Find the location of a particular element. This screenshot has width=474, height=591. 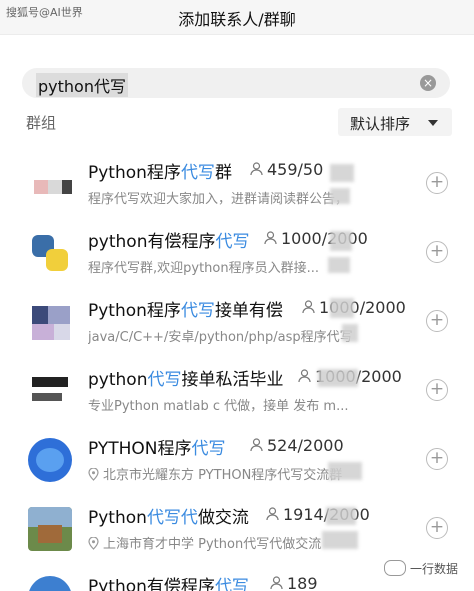

group-name-text: 做交流 is located at coordinates (223, 518).